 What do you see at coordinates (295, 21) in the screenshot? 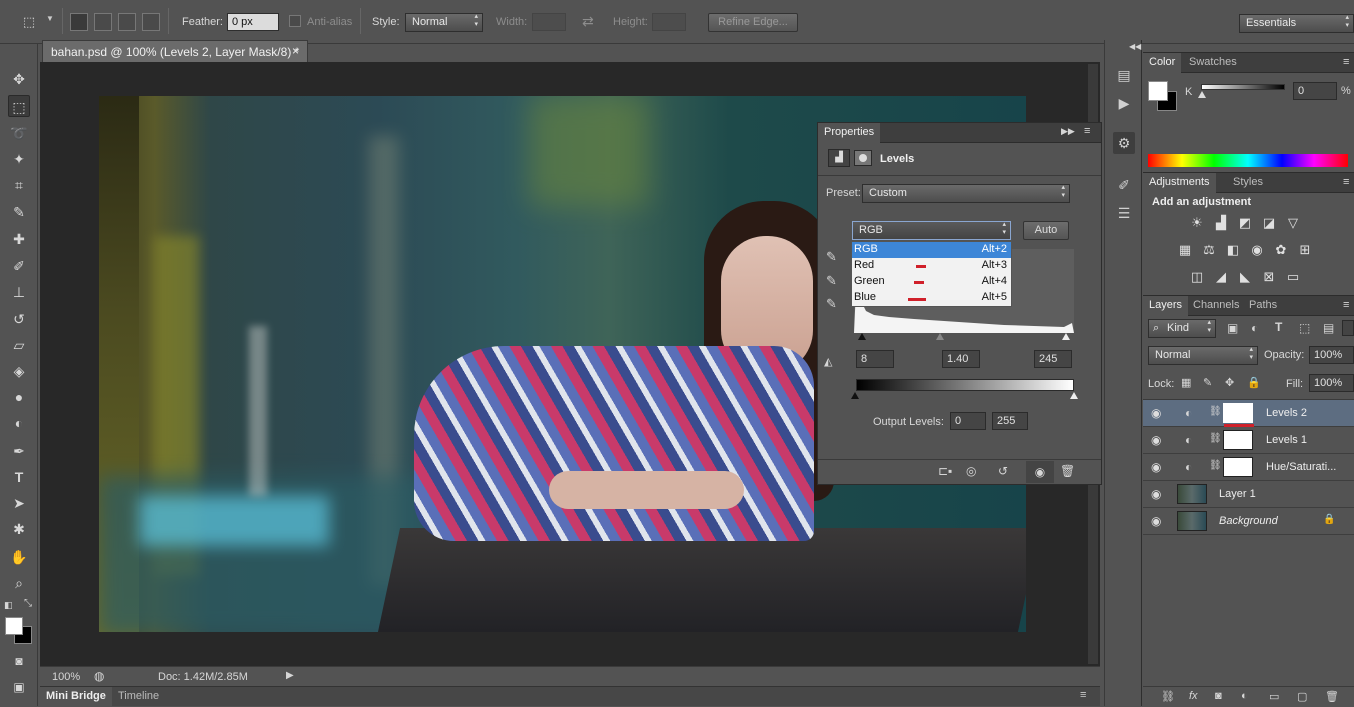
I see `anti-alias-checkbox` at bounding box center [295, 21].